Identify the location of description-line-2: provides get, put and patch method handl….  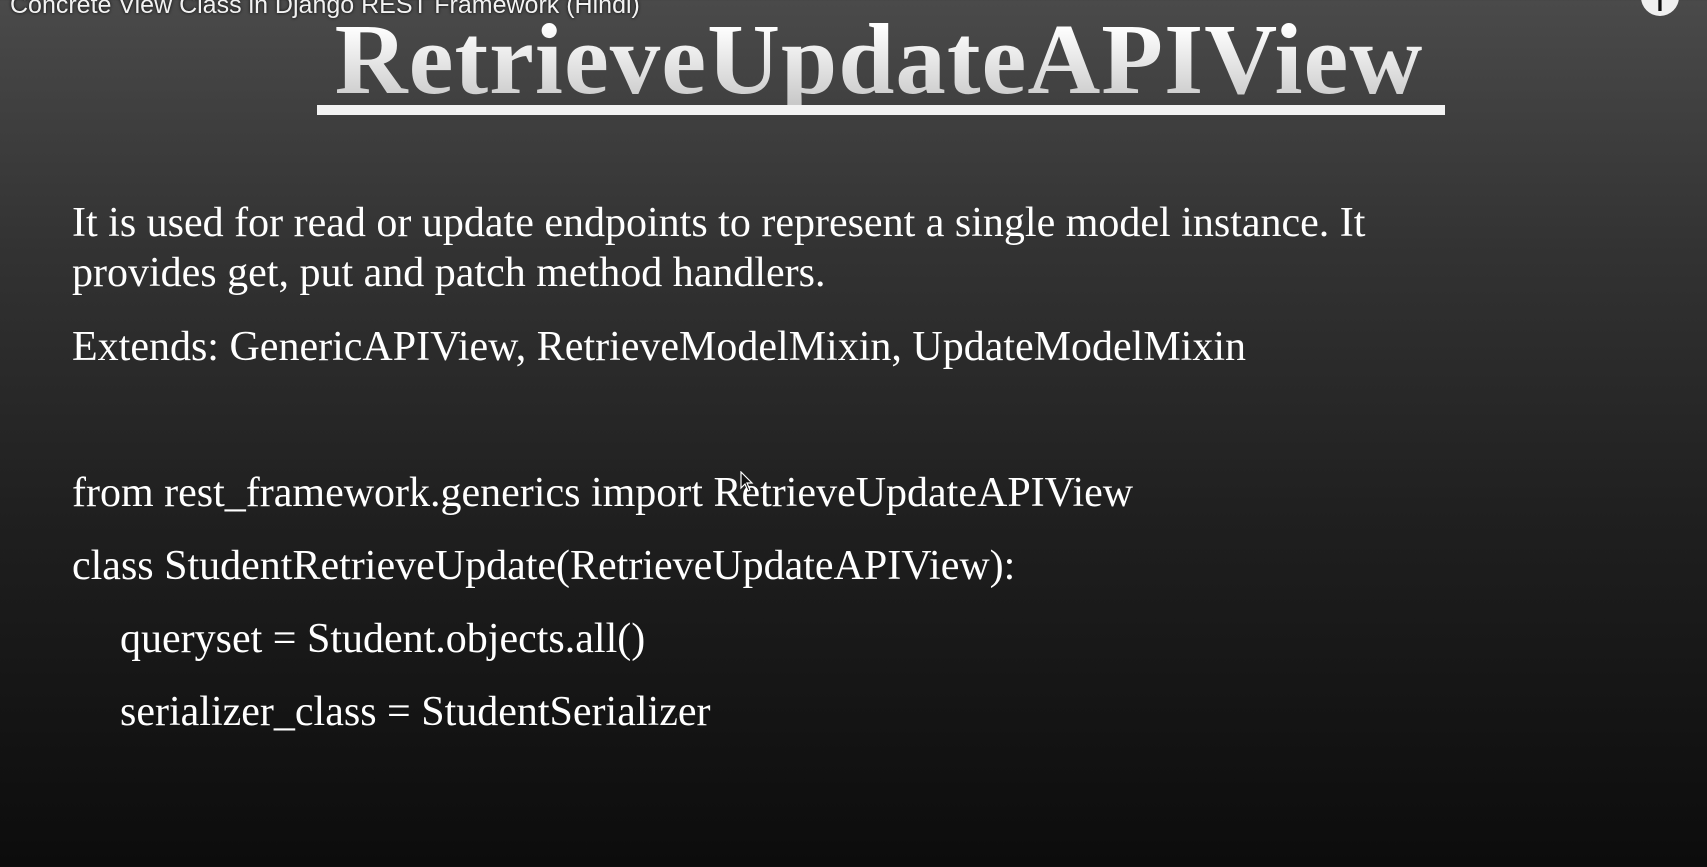
(449, 273).